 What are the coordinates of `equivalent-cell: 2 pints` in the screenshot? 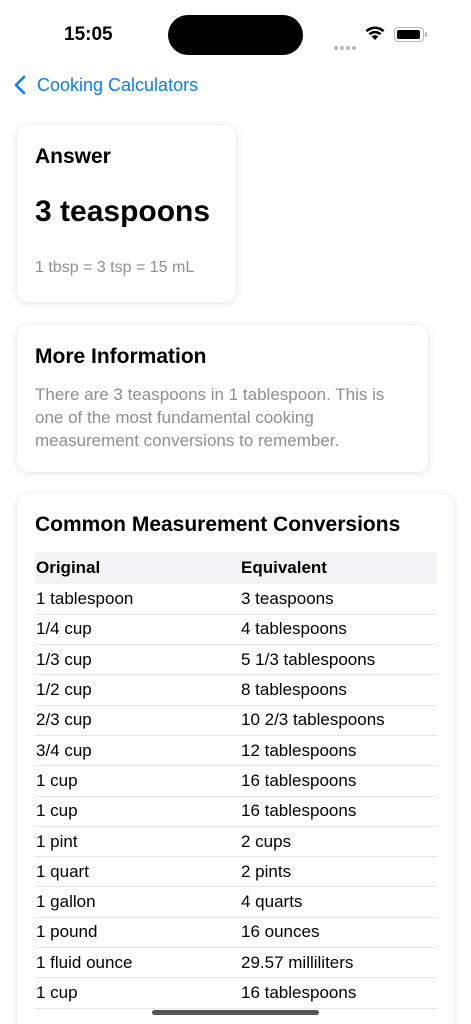 It's located at (338, 872).